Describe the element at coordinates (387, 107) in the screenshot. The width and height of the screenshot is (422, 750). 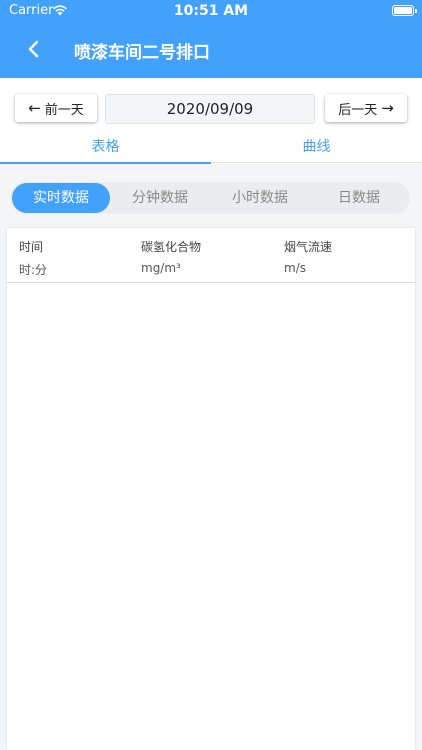
I see `arrow-right-icon: →` at that location.